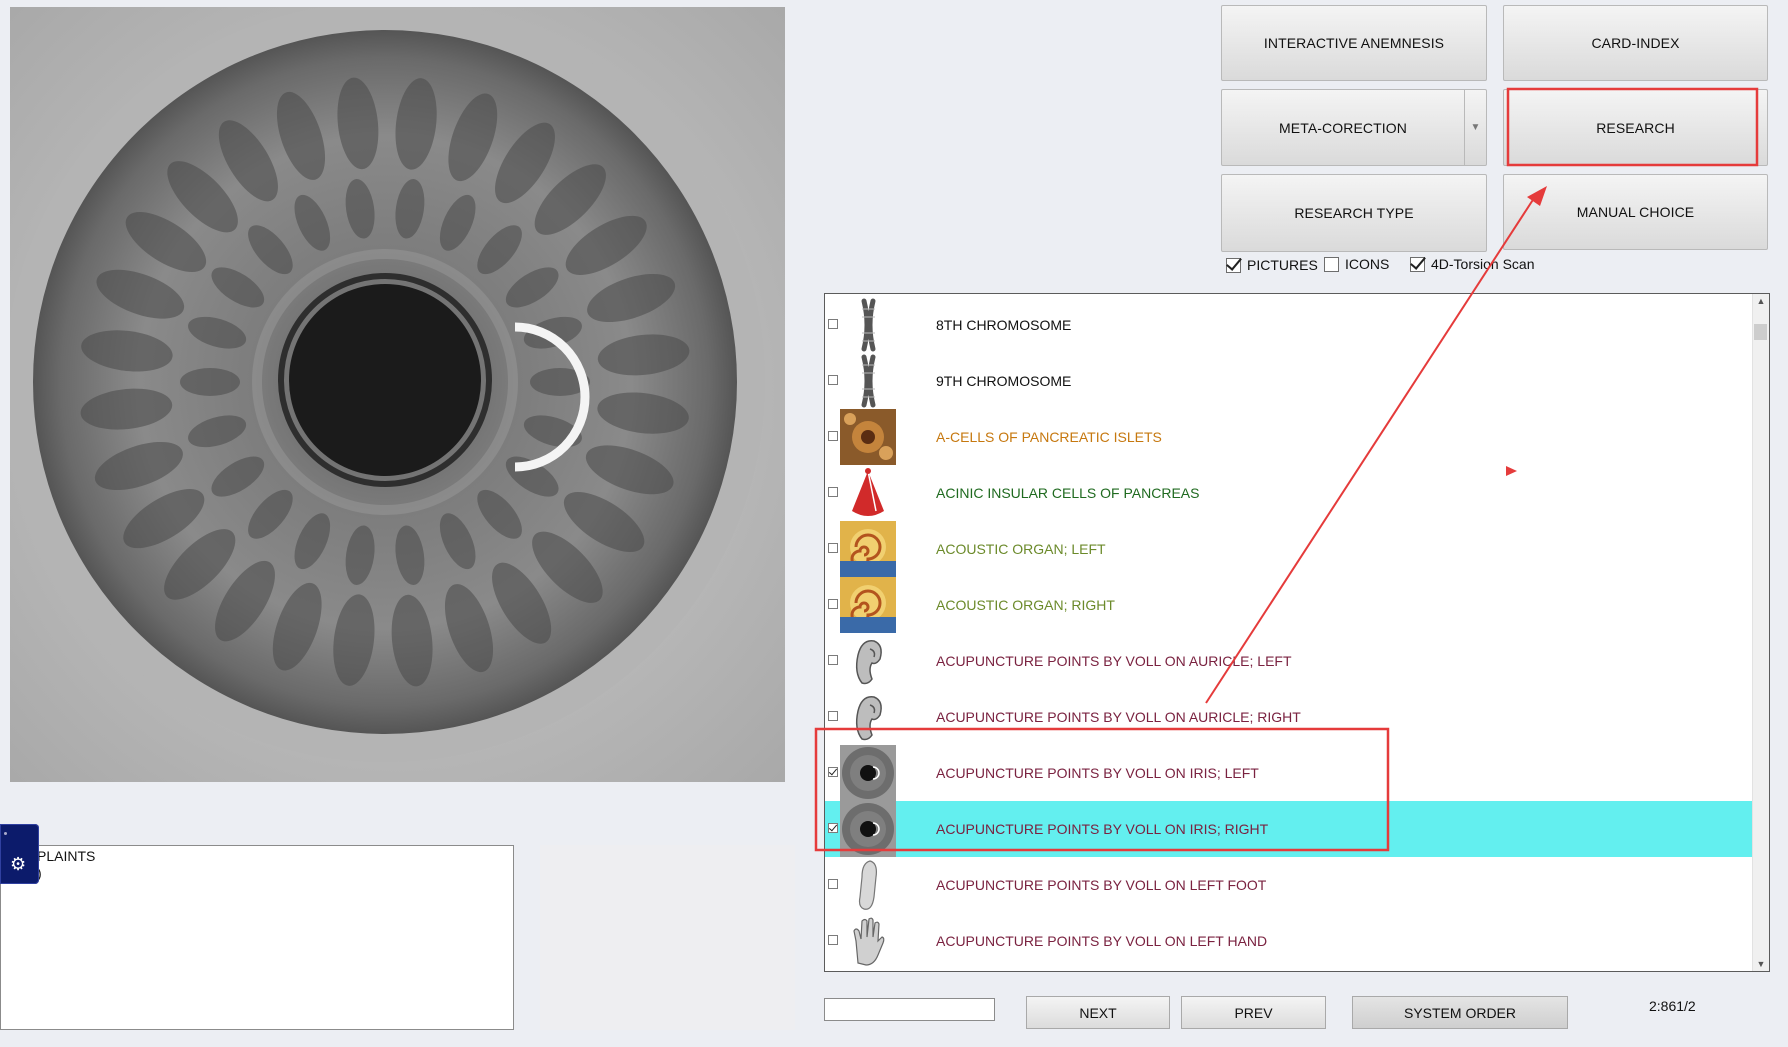 The width and height of the screenshot is (1788, 1047). I want to click on card-index-button: CARD-INDEX, so click(1635, 43).